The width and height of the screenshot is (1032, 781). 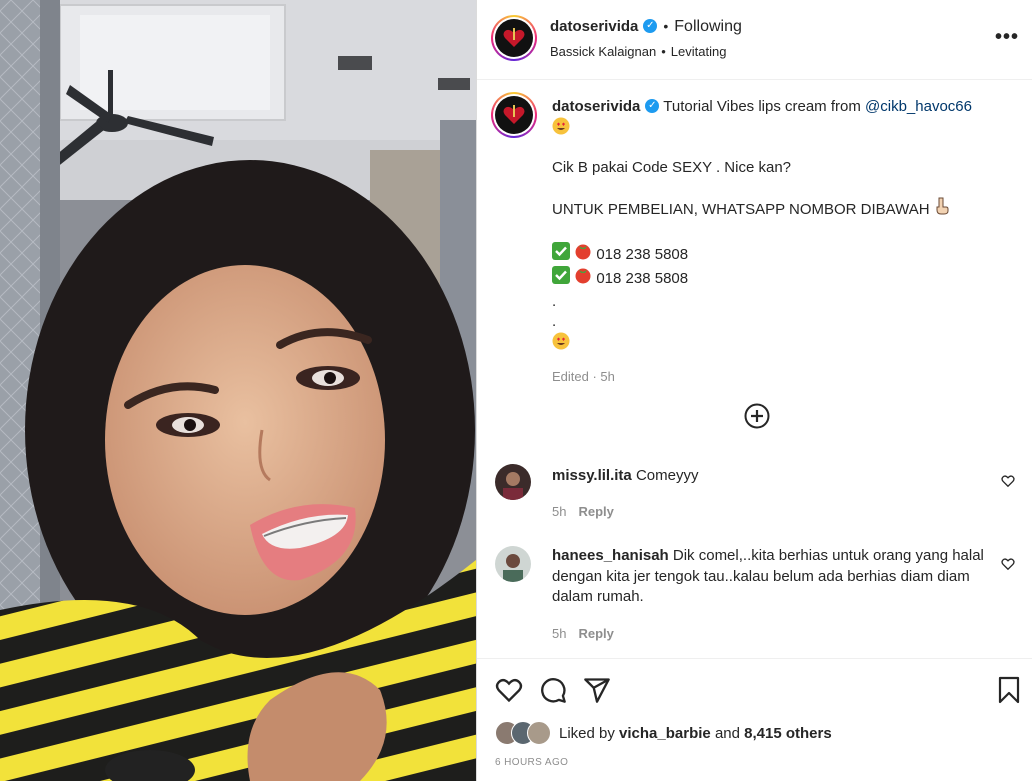 I want to click on caption-edited-time: Edited · 5h, so click(x=583, y=376).